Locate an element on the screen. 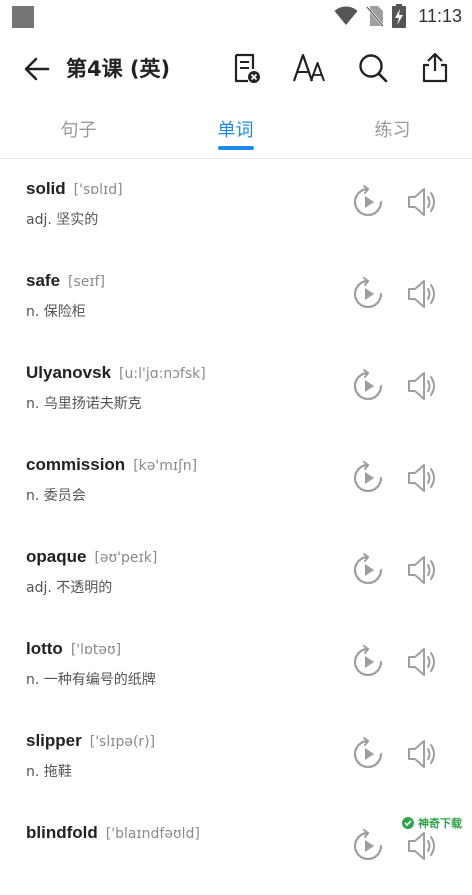 The height and width of the screenshot is (895, 472). watermark-logo-icon is located at coordinates (408, 823).